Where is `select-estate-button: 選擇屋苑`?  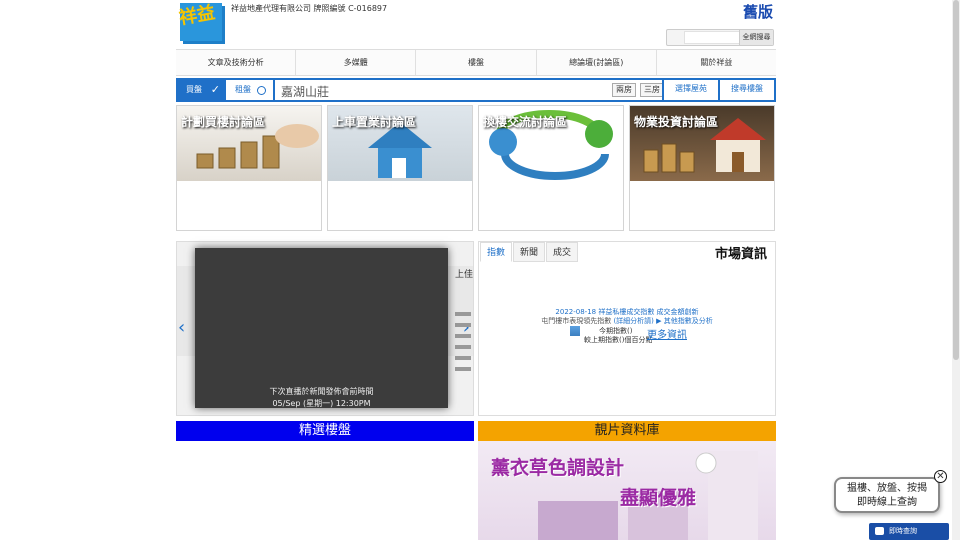
select-estate-button: 選擇屋苑 is located at coordinates (690, 90).